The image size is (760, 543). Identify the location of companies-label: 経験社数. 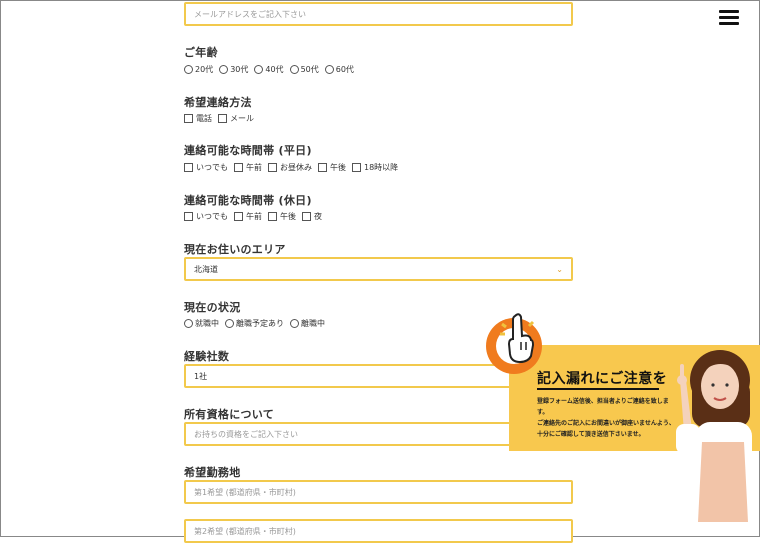
(207, 356).